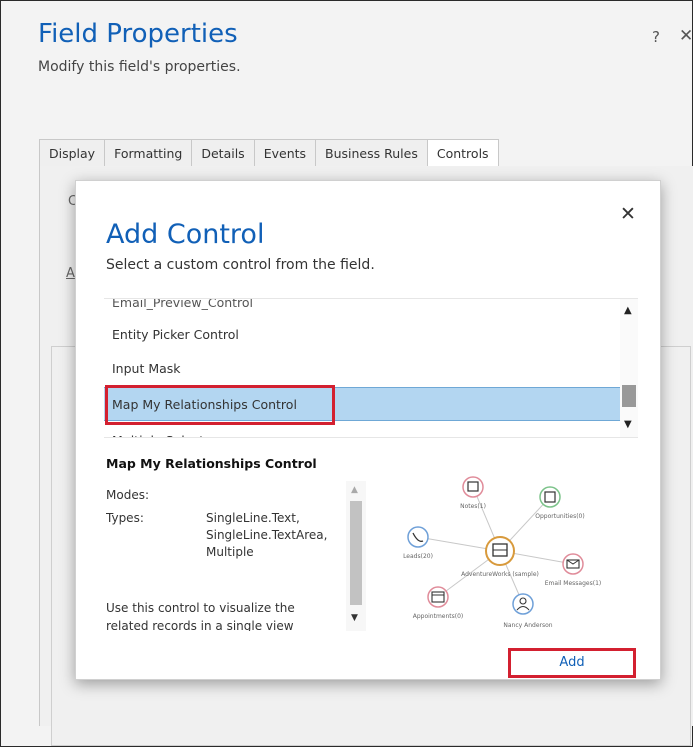  What do you see at coordinates (362, 404) in the screenshot?
I see `list-item-selected: Map My Relationships Control` at bounding box center [362, 404].